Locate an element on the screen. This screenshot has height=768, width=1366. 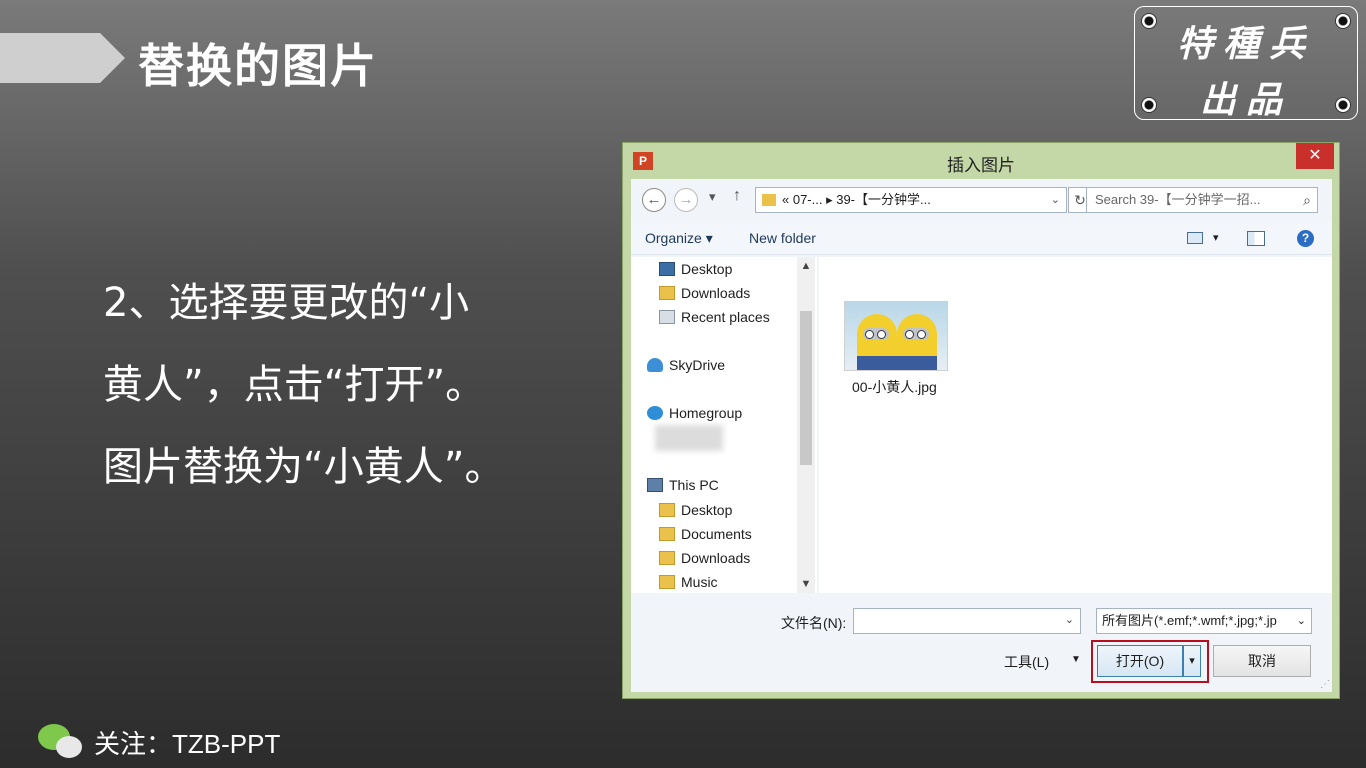
homegroup-icon is located at coordinates (655, 413).